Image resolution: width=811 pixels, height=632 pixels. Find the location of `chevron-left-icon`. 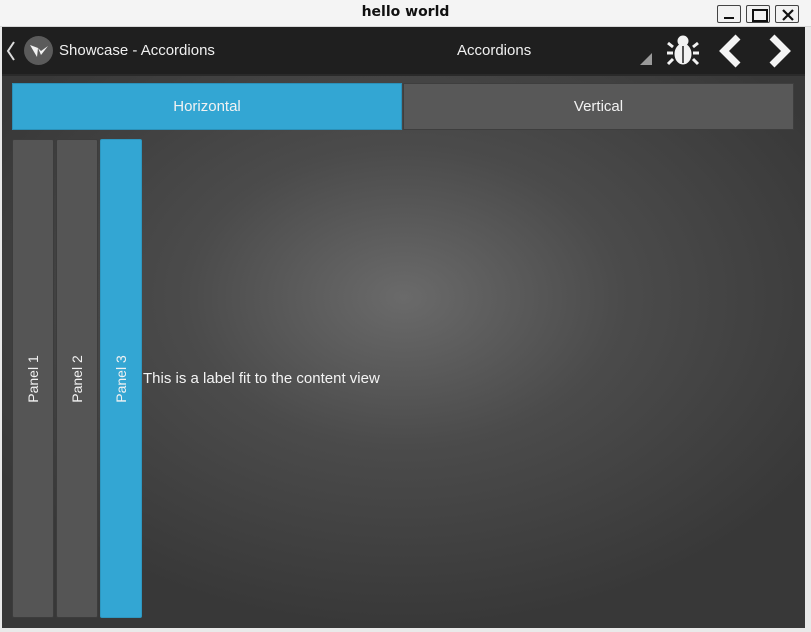

chevron-left-icon is located at coordinates (10, 51).